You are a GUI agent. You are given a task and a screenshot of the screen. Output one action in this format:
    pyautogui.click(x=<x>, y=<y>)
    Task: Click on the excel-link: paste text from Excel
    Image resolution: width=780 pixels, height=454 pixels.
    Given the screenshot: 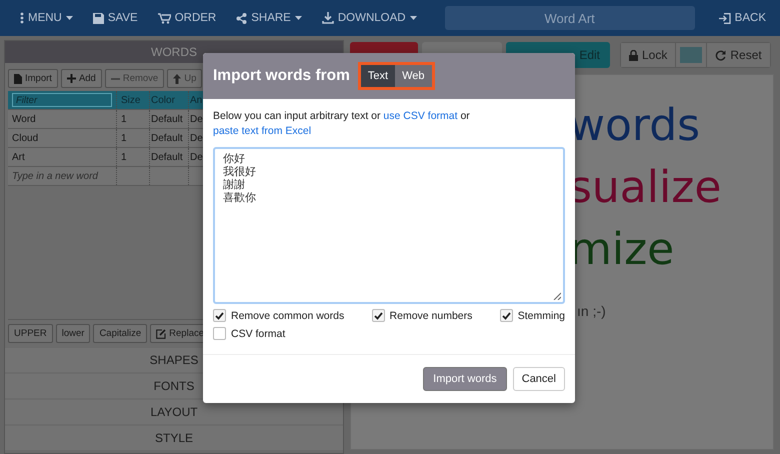 What is the action you would take?
    pyautogui.click(x=262, y=131)
    